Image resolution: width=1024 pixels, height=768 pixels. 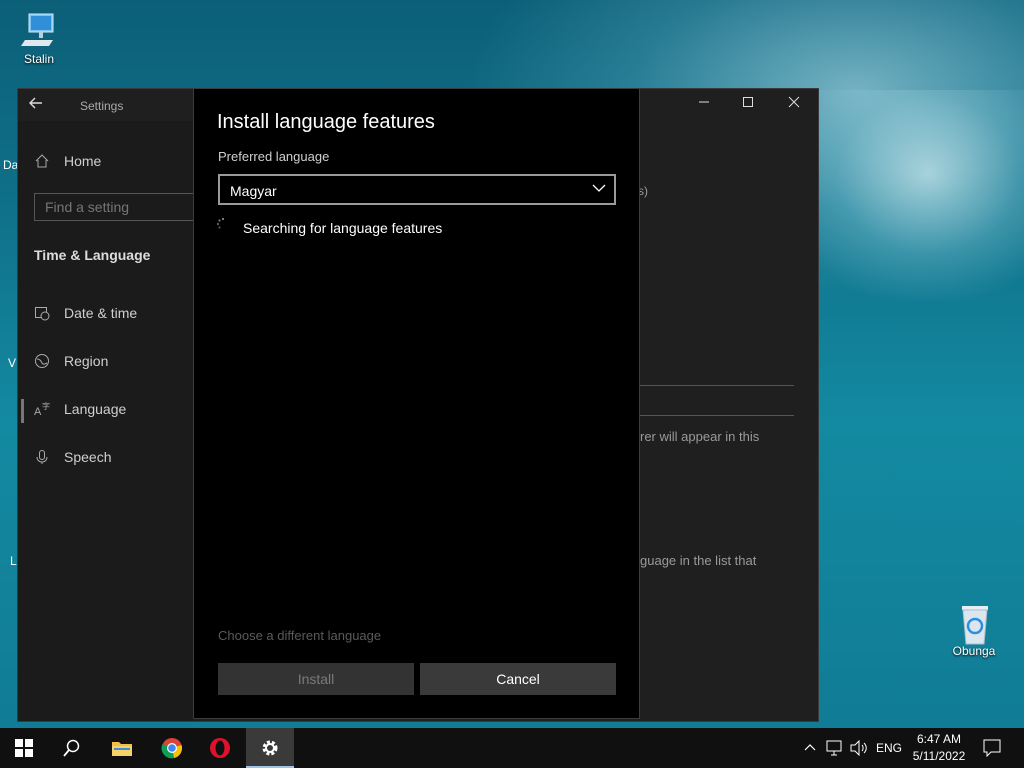 I want to click on sidebar-item-speech: Speech, so click(x=72, y=457).